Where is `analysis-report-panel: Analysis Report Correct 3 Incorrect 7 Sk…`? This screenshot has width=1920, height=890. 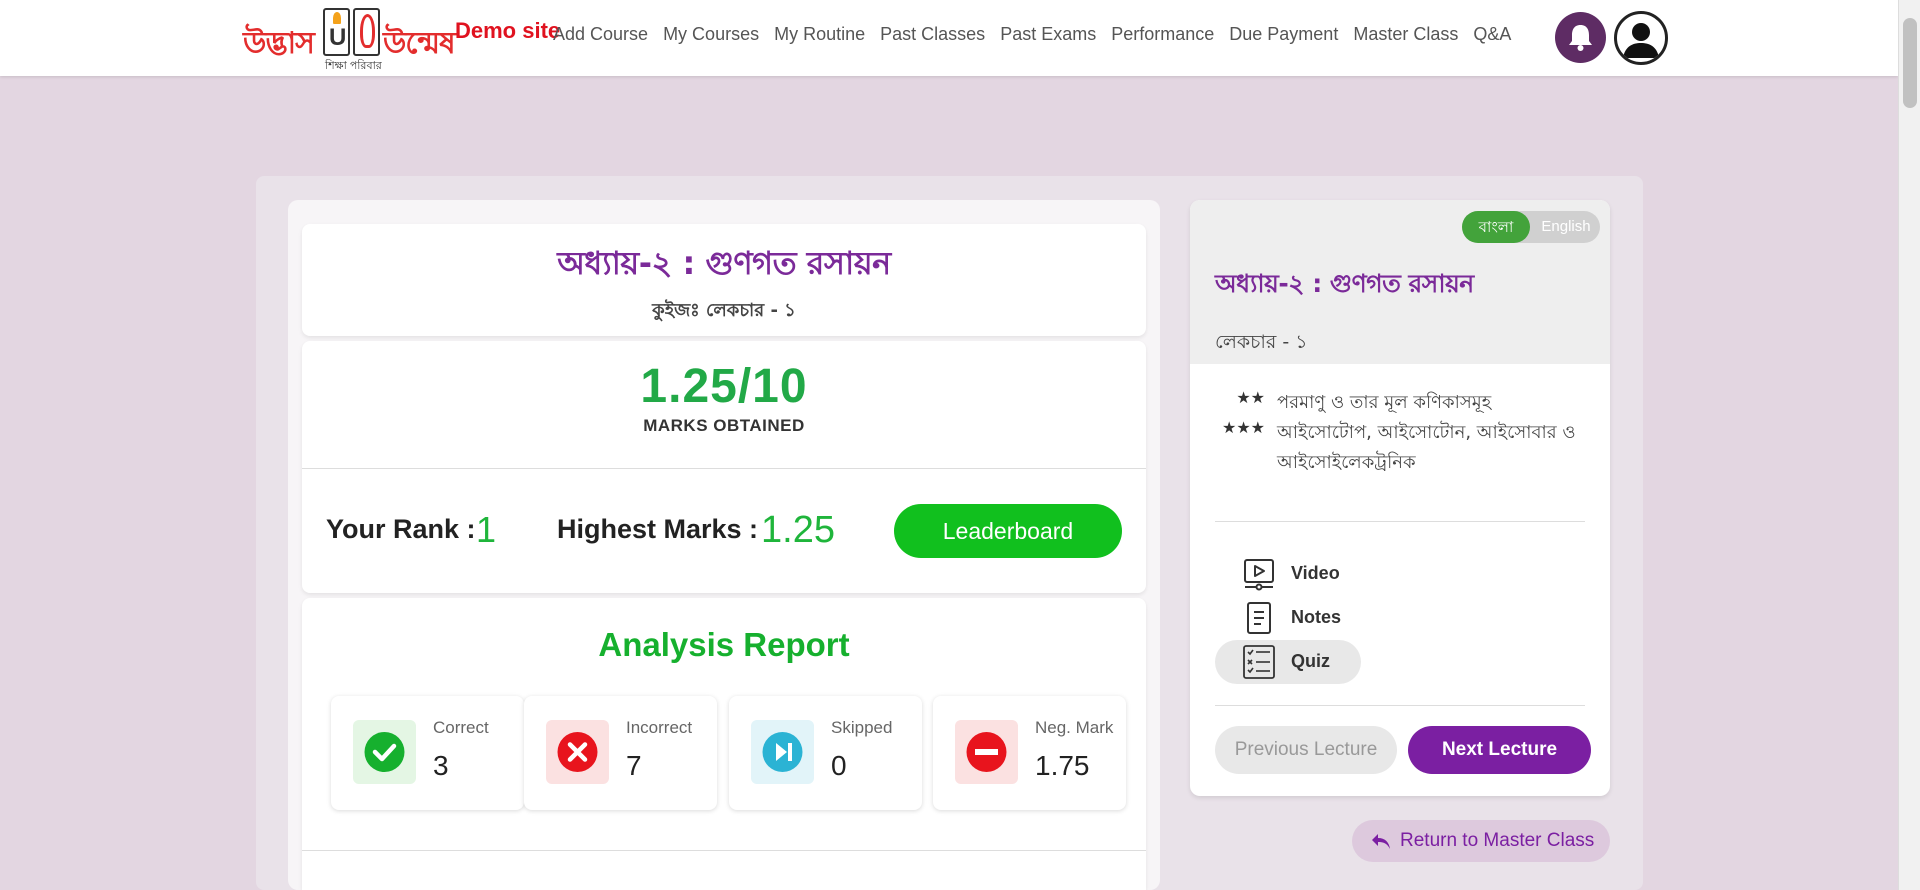
analysis-report-panel: Analysis Report Correct 3 Incorrect 7 Sk… is located at coordinates (724, 744).